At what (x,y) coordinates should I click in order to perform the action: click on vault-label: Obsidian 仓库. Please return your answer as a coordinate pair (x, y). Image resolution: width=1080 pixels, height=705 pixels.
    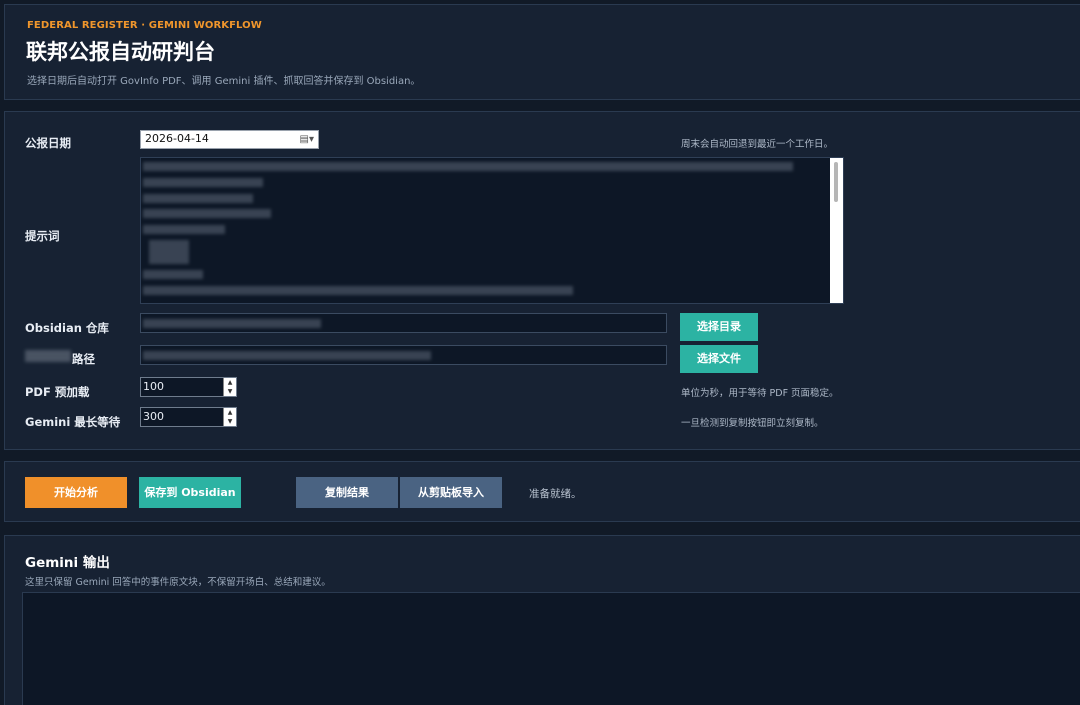
    Looking at the image, I should click on (67, 328).